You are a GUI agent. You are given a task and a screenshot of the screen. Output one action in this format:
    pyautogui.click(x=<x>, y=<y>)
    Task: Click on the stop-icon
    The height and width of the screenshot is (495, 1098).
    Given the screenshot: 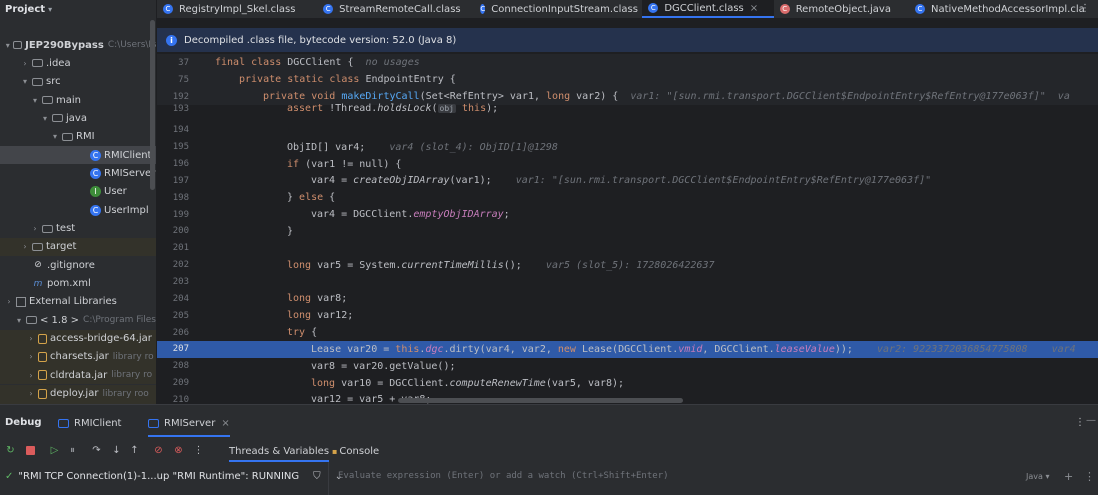 What is the action you would take?
    pyautogui.click(x=30, y=450)
    